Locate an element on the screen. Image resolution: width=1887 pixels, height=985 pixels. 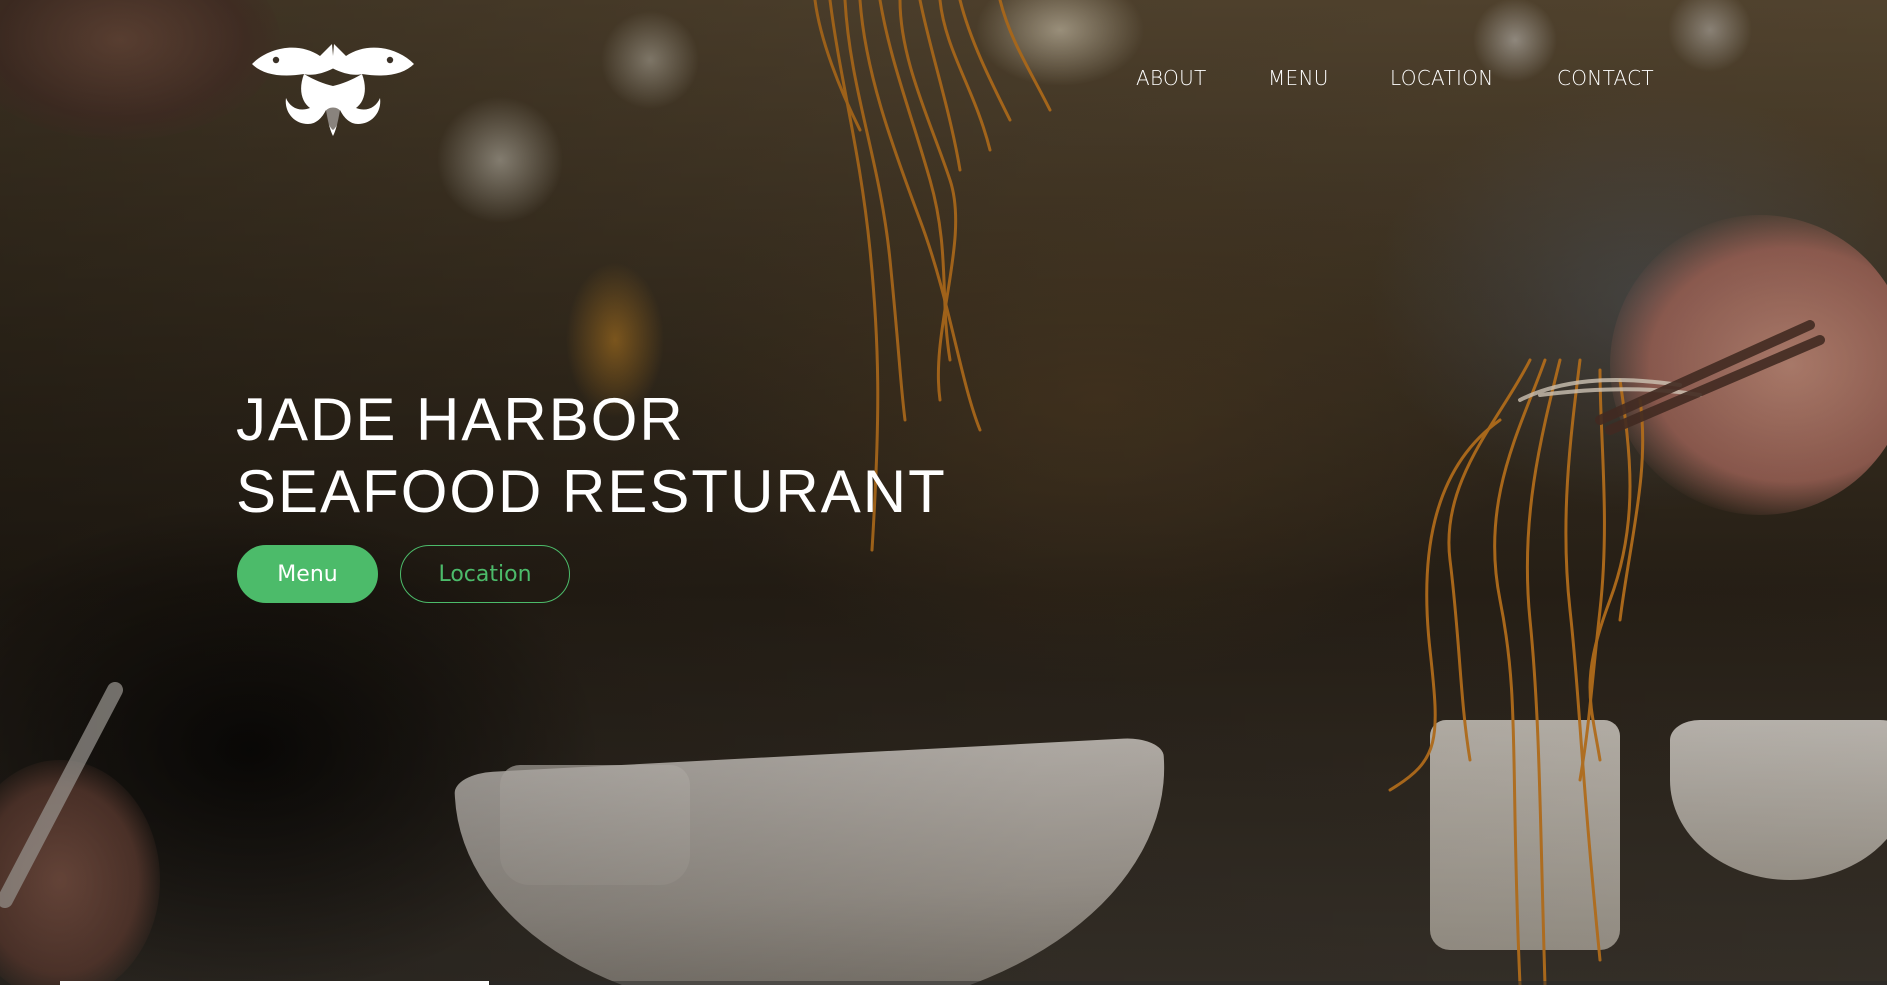
hero-title-line-2: SEAFOOD RESTURANT is located at coordinates (591, 491).